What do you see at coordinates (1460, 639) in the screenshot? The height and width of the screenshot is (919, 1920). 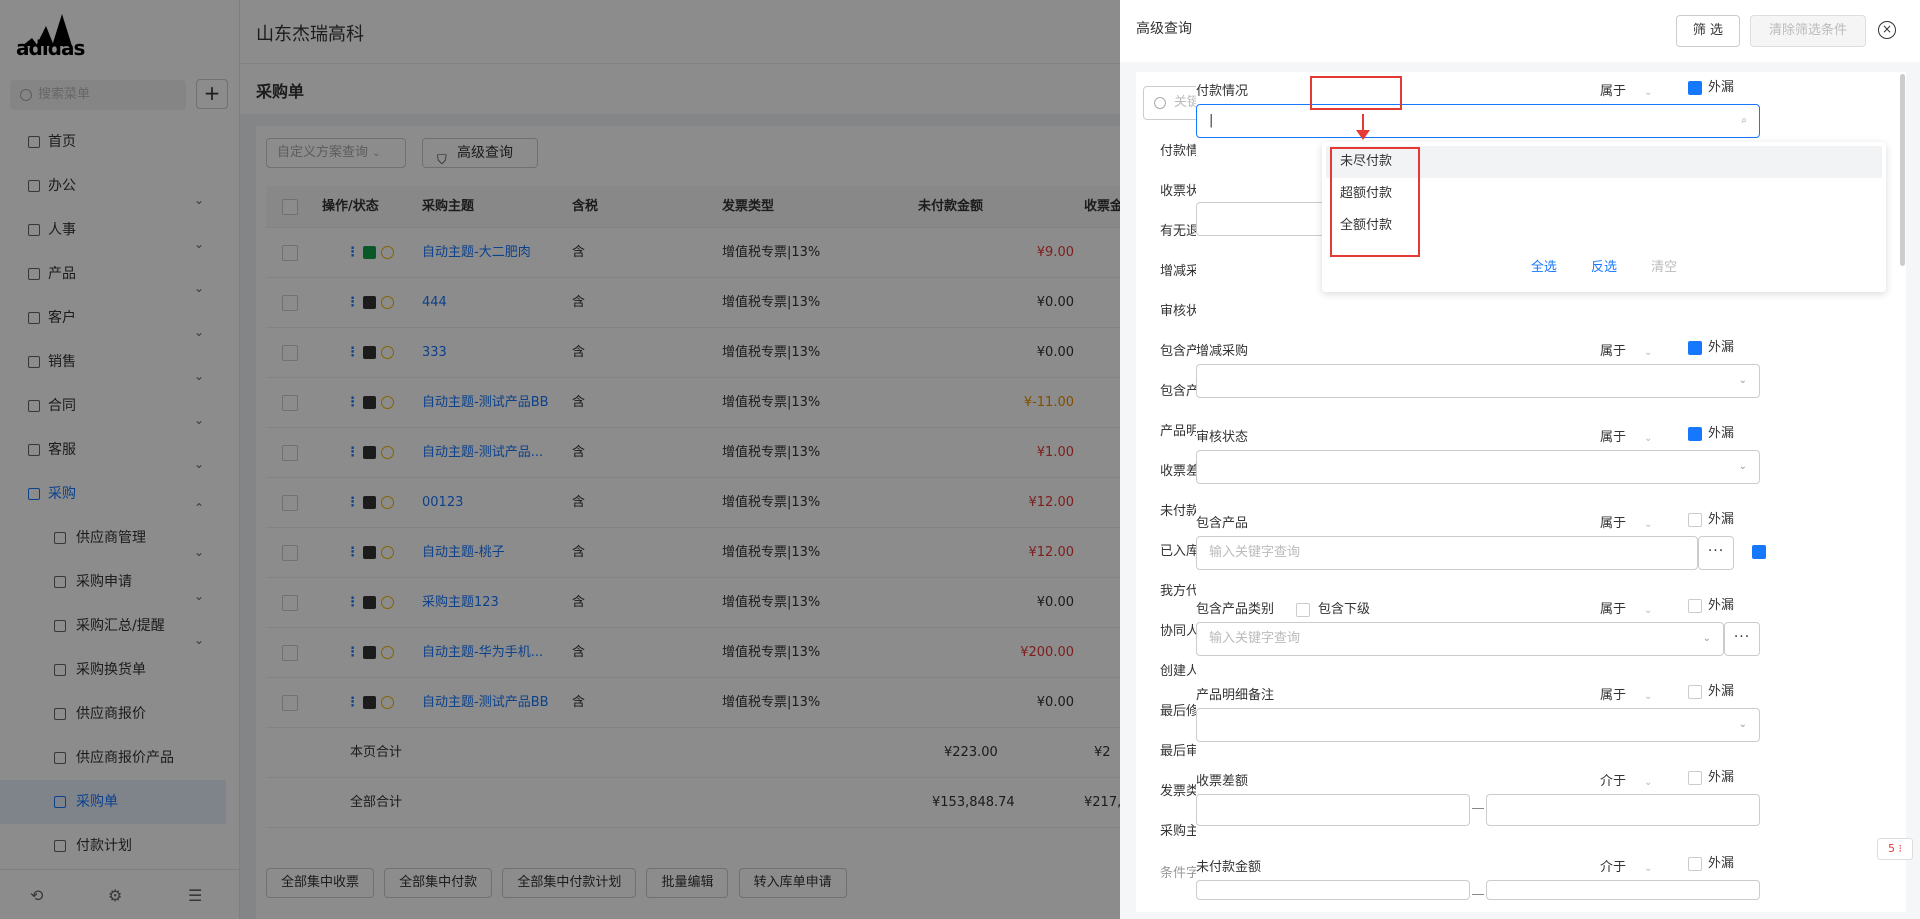 I see `category-keyword-input: 输入关键字查询 ⌄` at bounding box center [1460, 639].